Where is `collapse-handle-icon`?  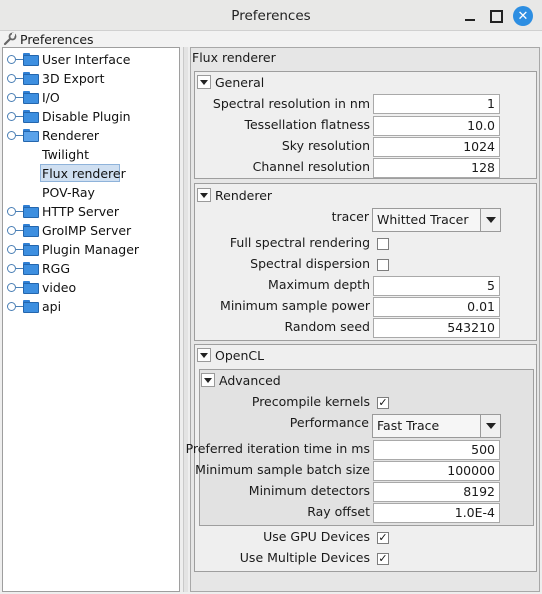
collapse-handle-icon is located at coordinates (15, 135).